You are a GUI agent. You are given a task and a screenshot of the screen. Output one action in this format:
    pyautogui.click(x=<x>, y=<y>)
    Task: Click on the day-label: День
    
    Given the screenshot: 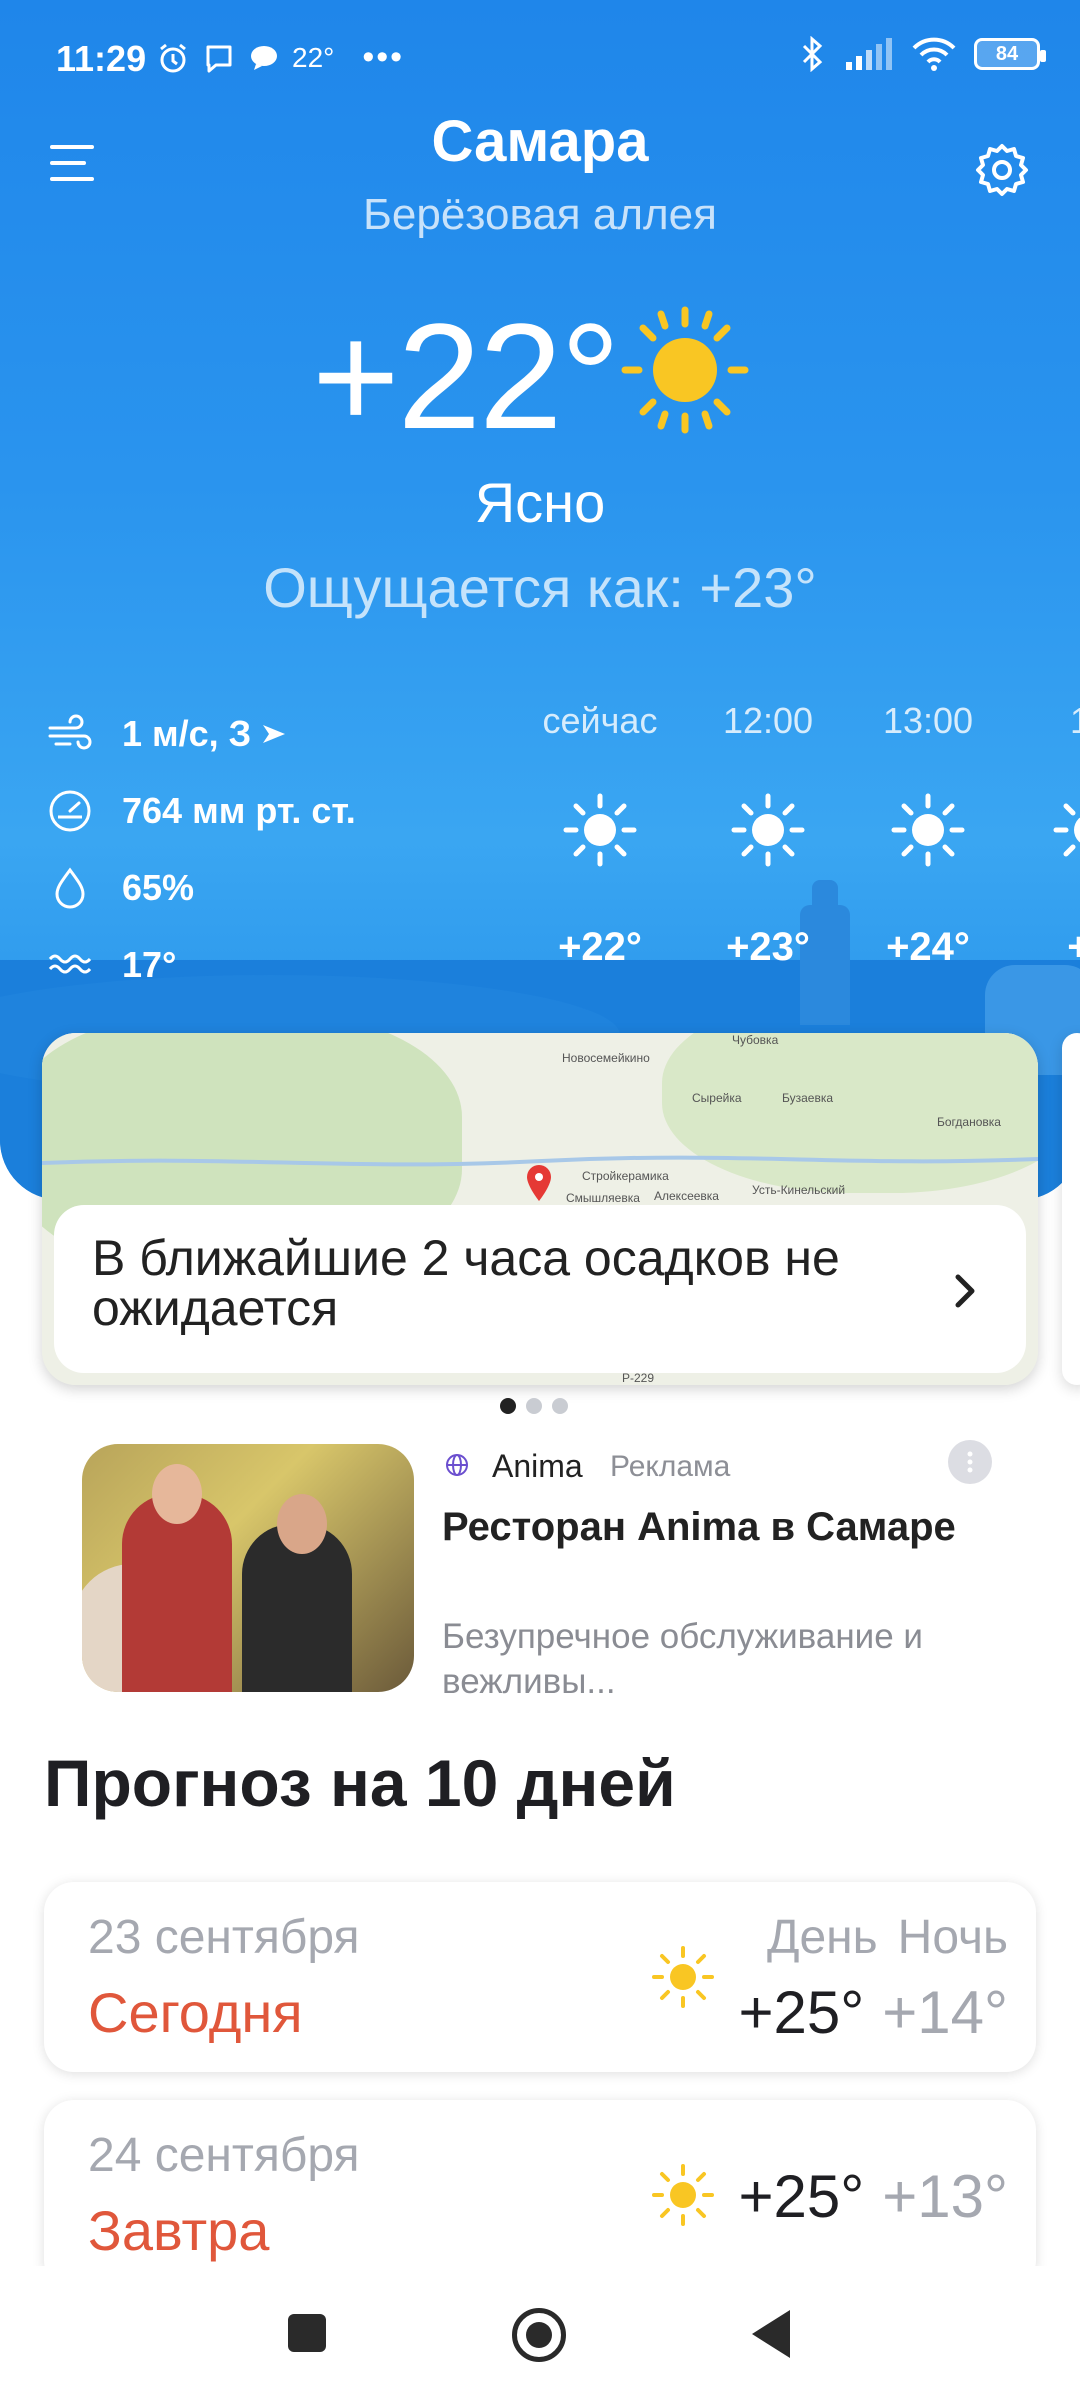 What is the action you would take?
    pyautogui.click(x=822, y=1937)
    